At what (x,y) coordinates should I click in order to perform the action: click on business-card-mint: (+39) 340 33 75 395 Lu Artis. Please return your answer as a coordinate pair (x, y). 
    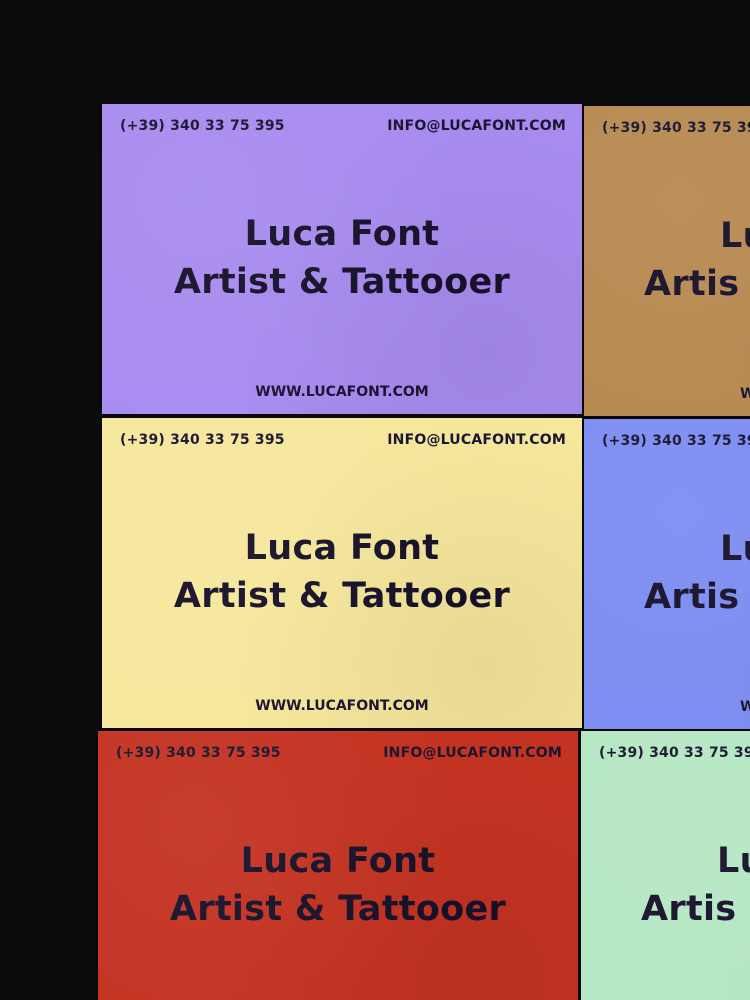
    Looking at the image, I should click on (665, 865).